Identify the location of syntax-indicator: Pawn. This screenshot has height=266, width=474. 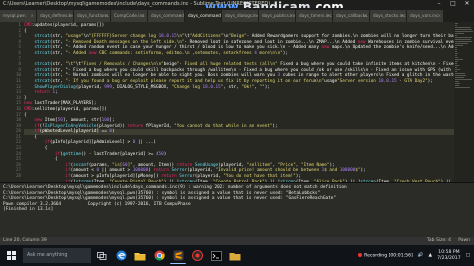
(464, 240).